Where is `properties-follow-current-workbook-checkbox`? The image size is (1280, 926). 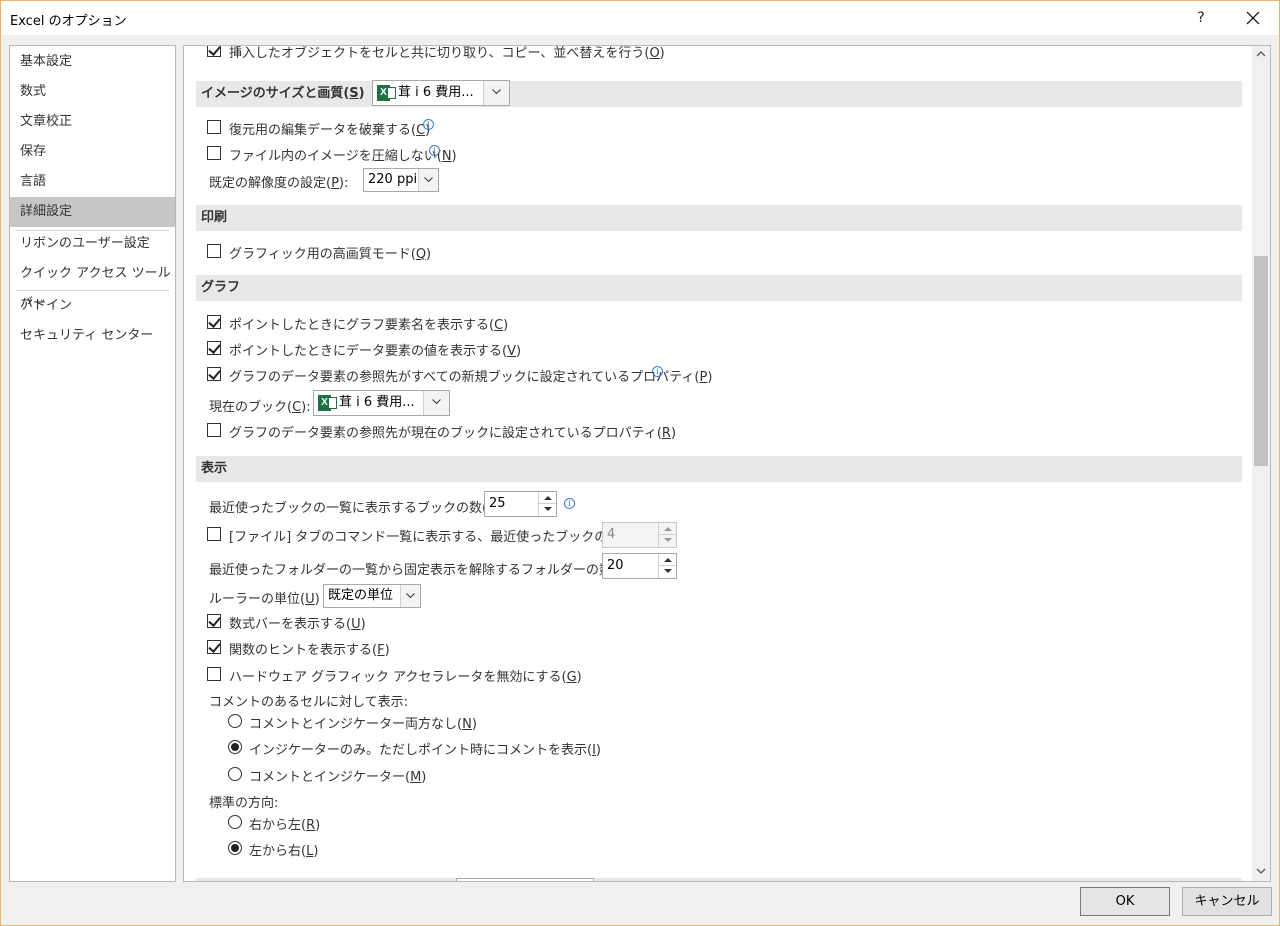 properties-follow-current-workbook-checkbox is located at coordinates (214, 430).